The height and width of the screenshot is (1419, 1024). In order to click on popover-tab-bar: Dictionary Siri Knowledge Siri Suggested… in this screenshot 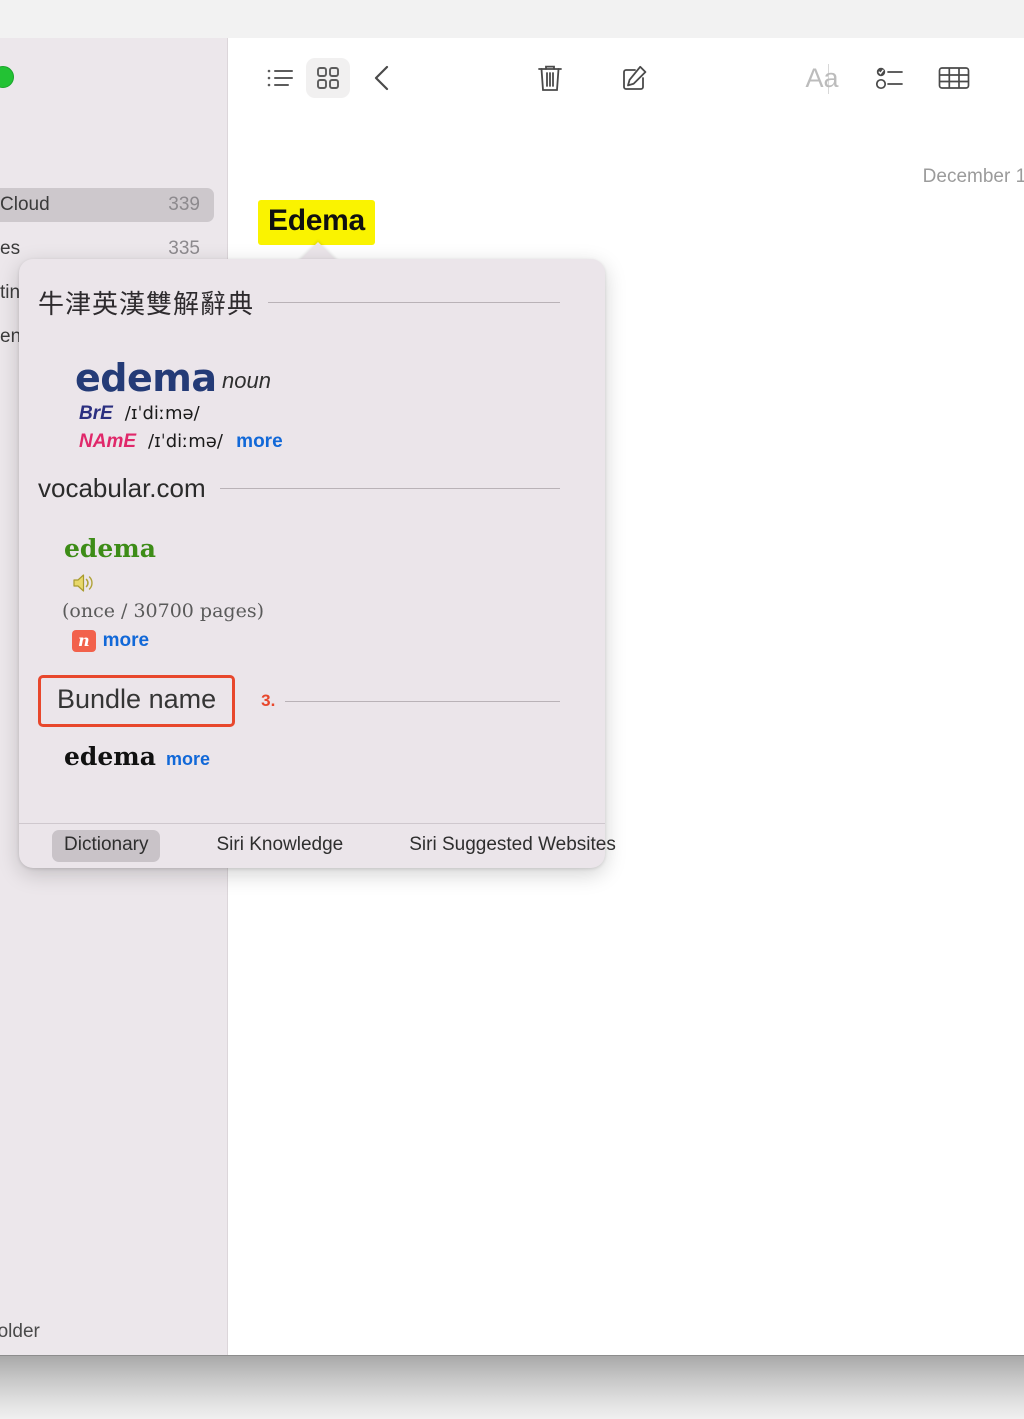, I will do `click(317, 845)`.